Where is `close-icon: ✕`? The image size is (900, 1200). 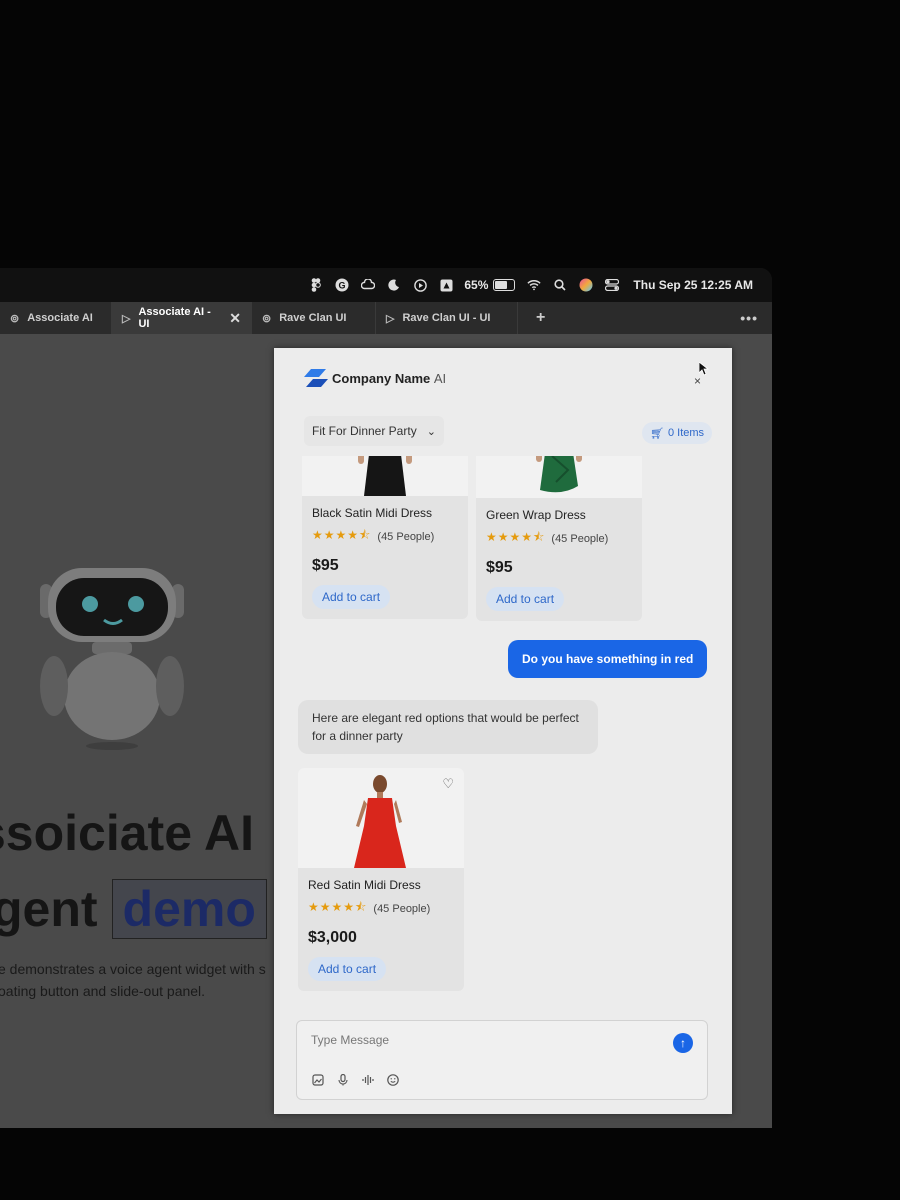
close-icon: ✕ is located at coordinates (235, 318).